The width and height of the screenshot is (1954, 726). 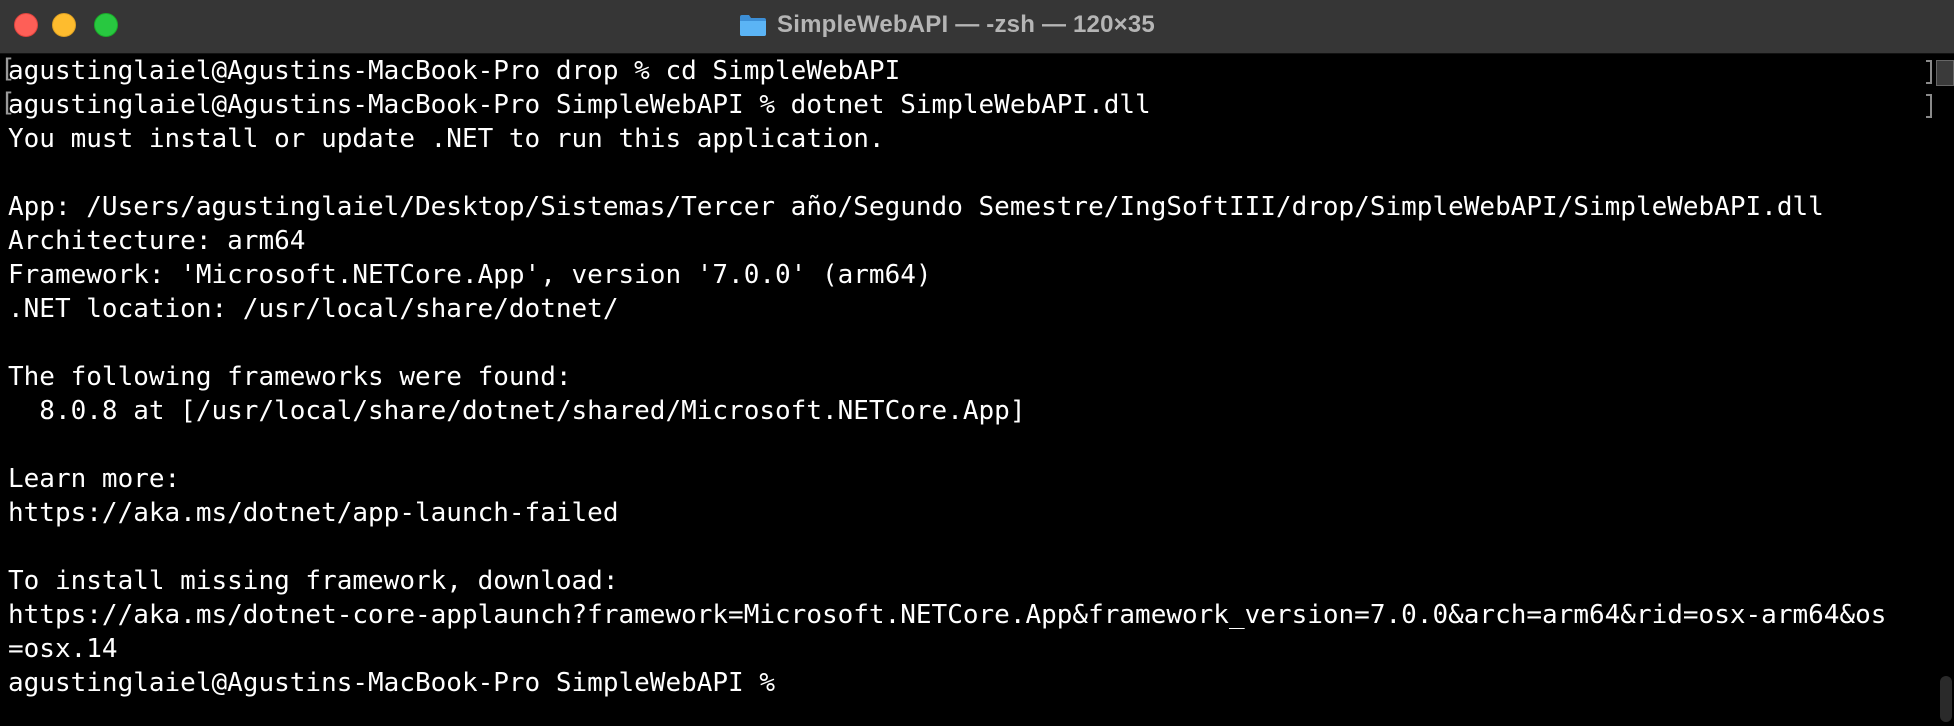 I want to click on terminal-line: =osx.14, so click(x=63, y=649).